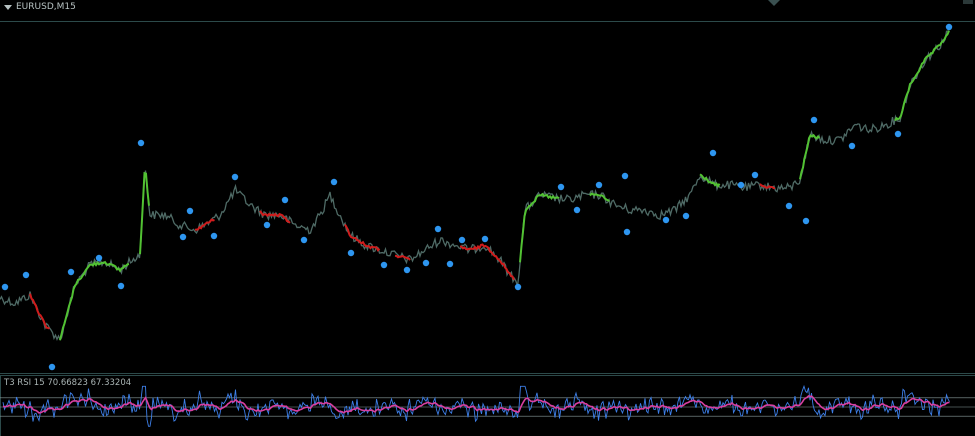 This screenshot has width=975, height=436. I want to click on shift-marker-icon, so click(774, 3).